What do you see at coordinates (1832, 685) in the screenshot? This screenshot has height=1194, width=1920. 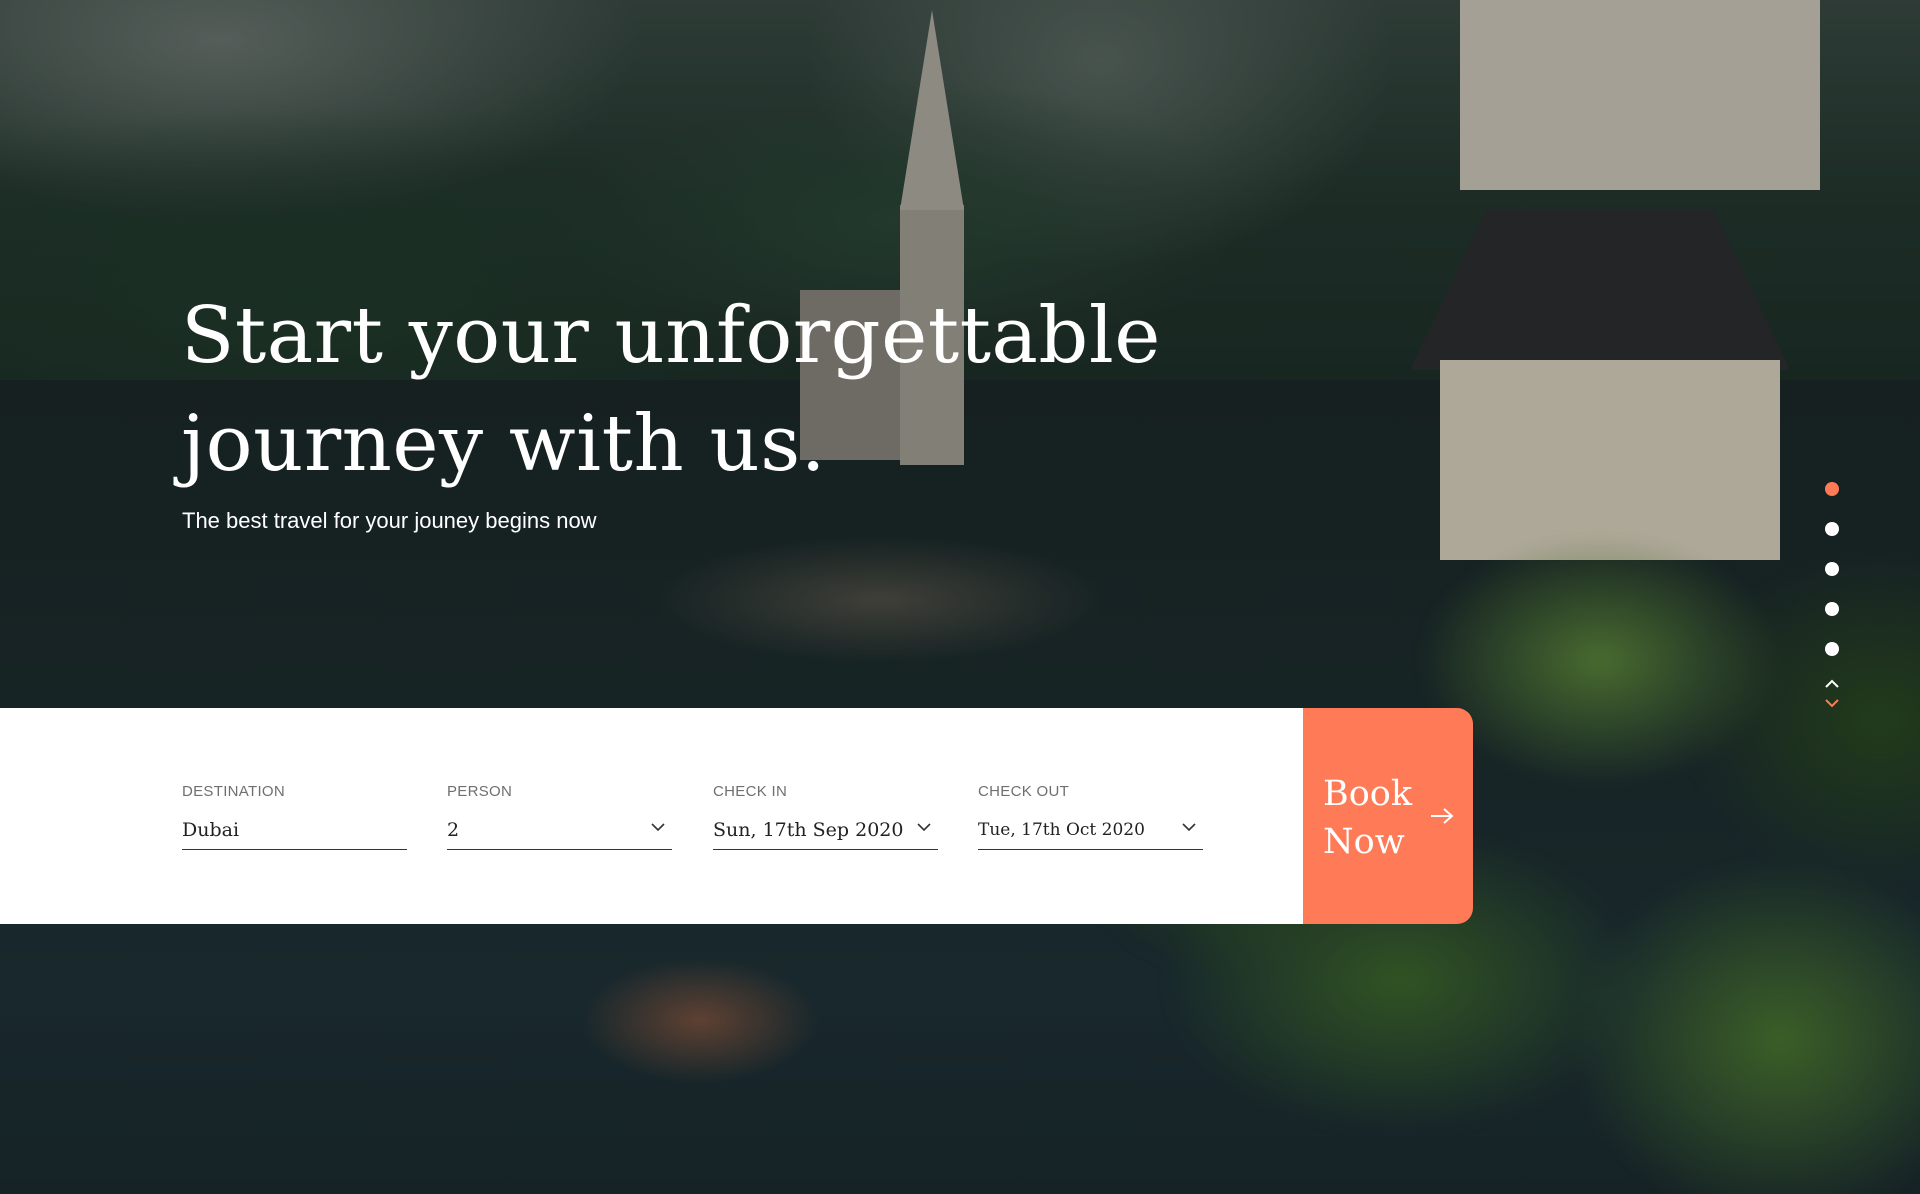 I see `chevron-up-icon` at bounding box center [1832, 685].